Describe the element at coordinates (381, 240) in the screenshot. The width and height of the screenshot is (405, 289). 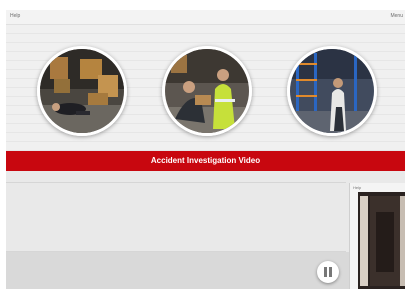
I see `video-preview` at that location.